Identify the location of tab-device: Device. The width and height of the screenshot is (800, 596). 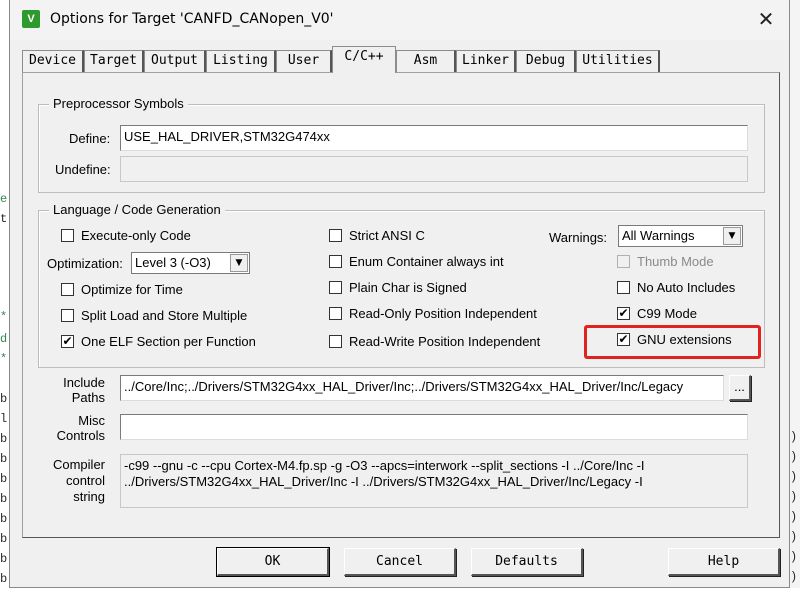
(53, 61).